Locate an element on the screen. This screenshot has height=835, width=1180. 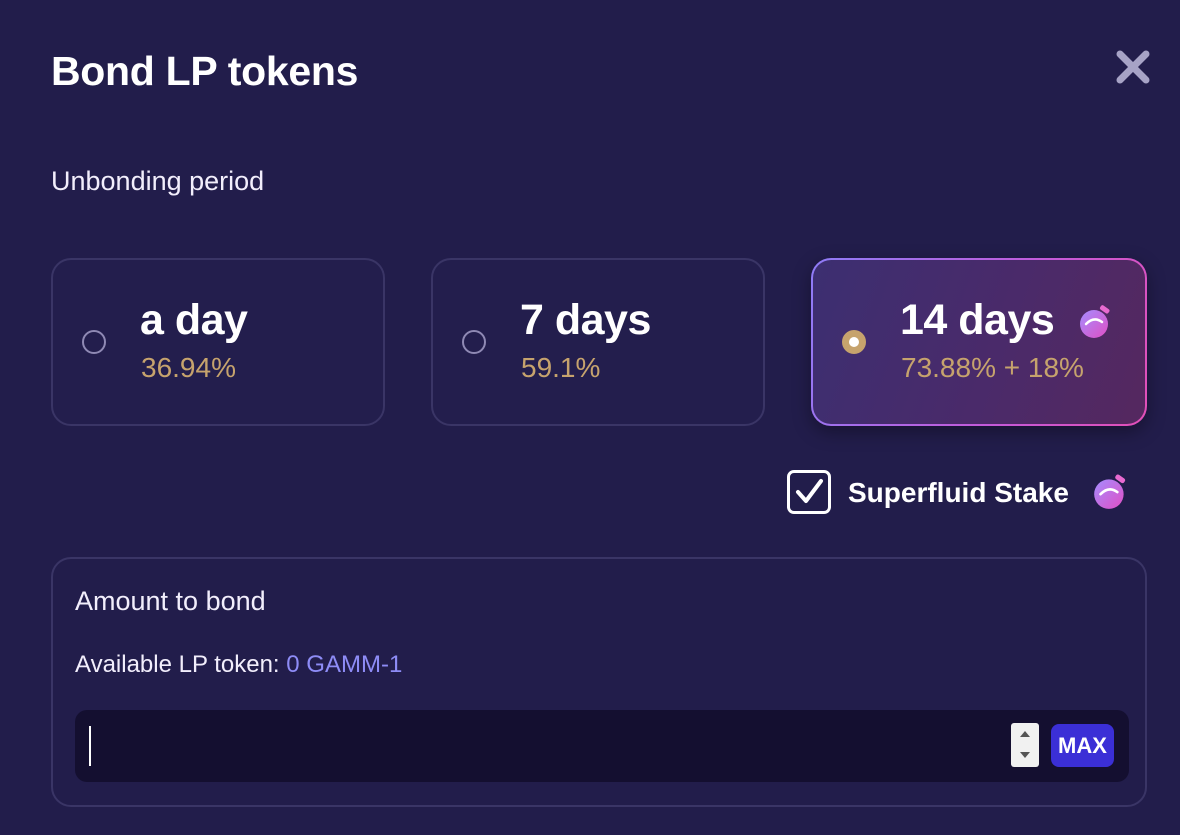
max-button: MAX is located at coordinates (1082, 745).